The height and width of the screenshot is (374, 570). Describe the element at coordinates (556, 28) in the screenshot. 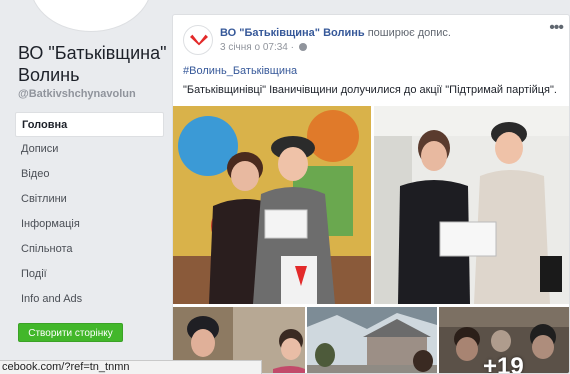

I see `more-options-icon: •••` at that location.